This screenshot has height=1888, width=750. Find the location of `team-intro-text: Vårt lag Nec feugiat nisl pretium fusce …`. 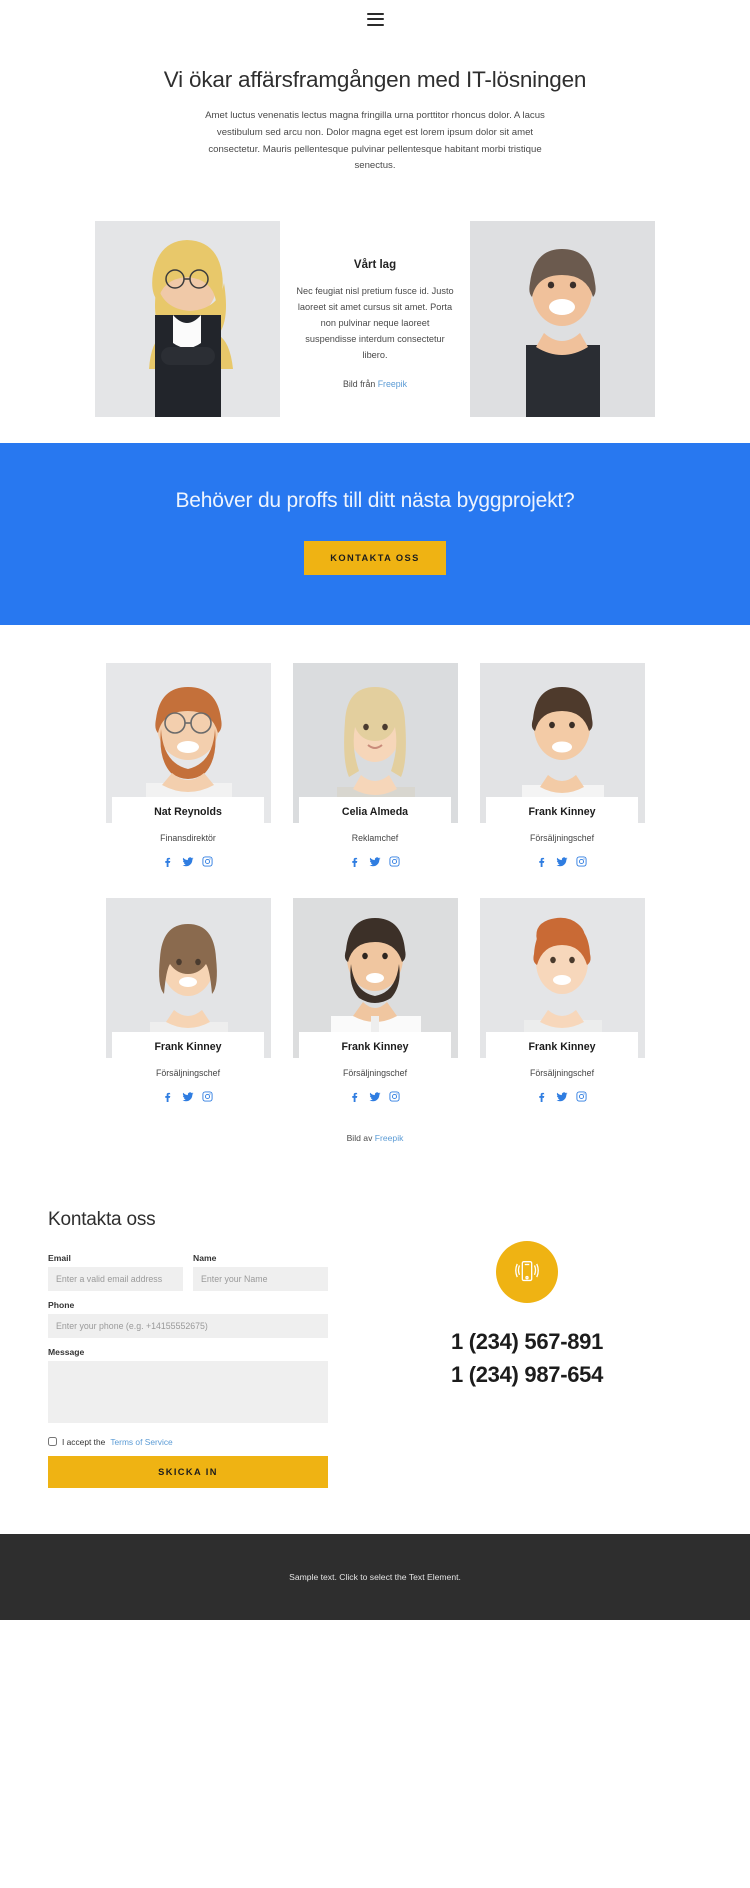

team-intro-text: Vårt lag Nec feugiat nisl pretium fusce … is located at coordinates (375, 305).